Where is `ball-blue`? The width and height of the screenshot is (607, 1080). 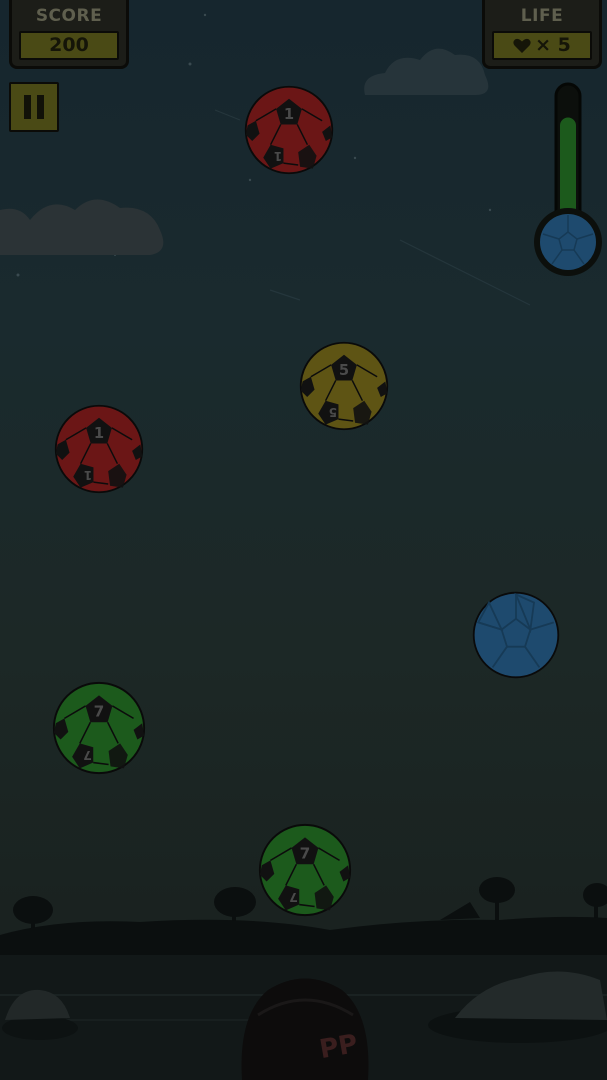 ball-blue is located at coordinates (516, 635).